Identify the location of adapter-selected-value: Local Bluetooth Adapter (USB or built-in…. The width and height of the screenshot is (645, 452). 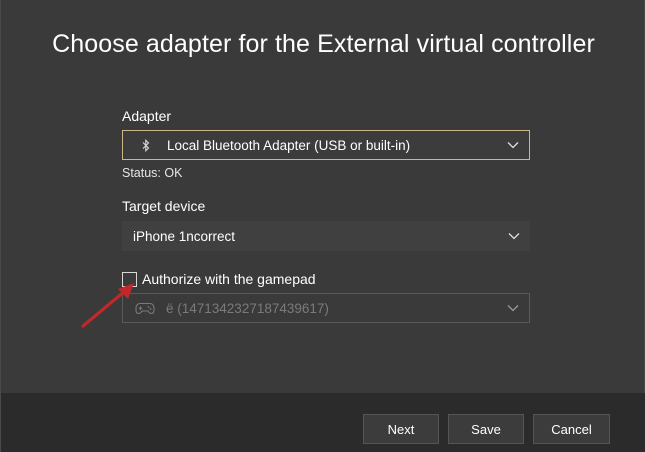
(289, 145).